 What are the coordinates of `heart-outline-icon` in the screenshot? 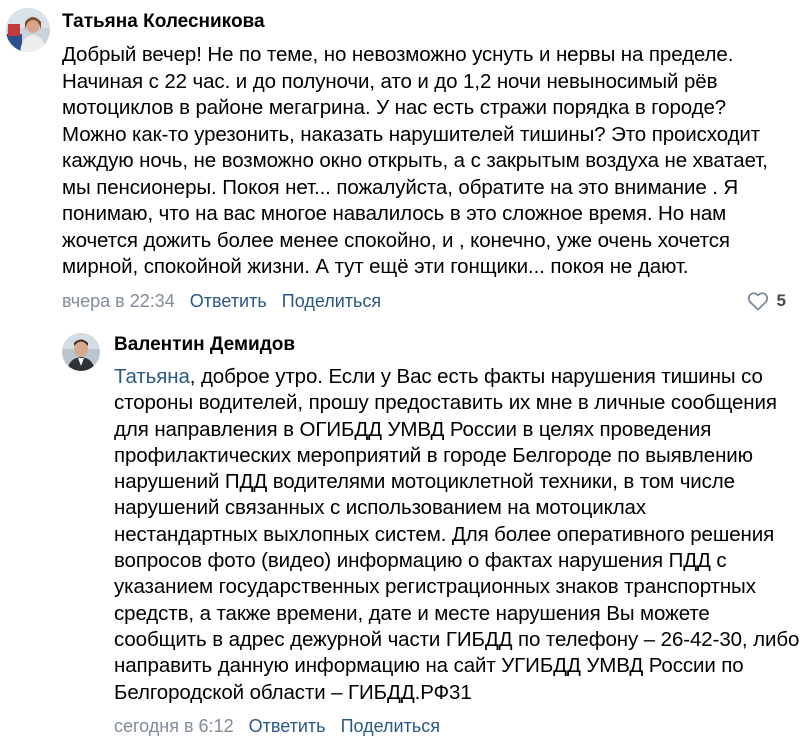 It's located at (758, 301).